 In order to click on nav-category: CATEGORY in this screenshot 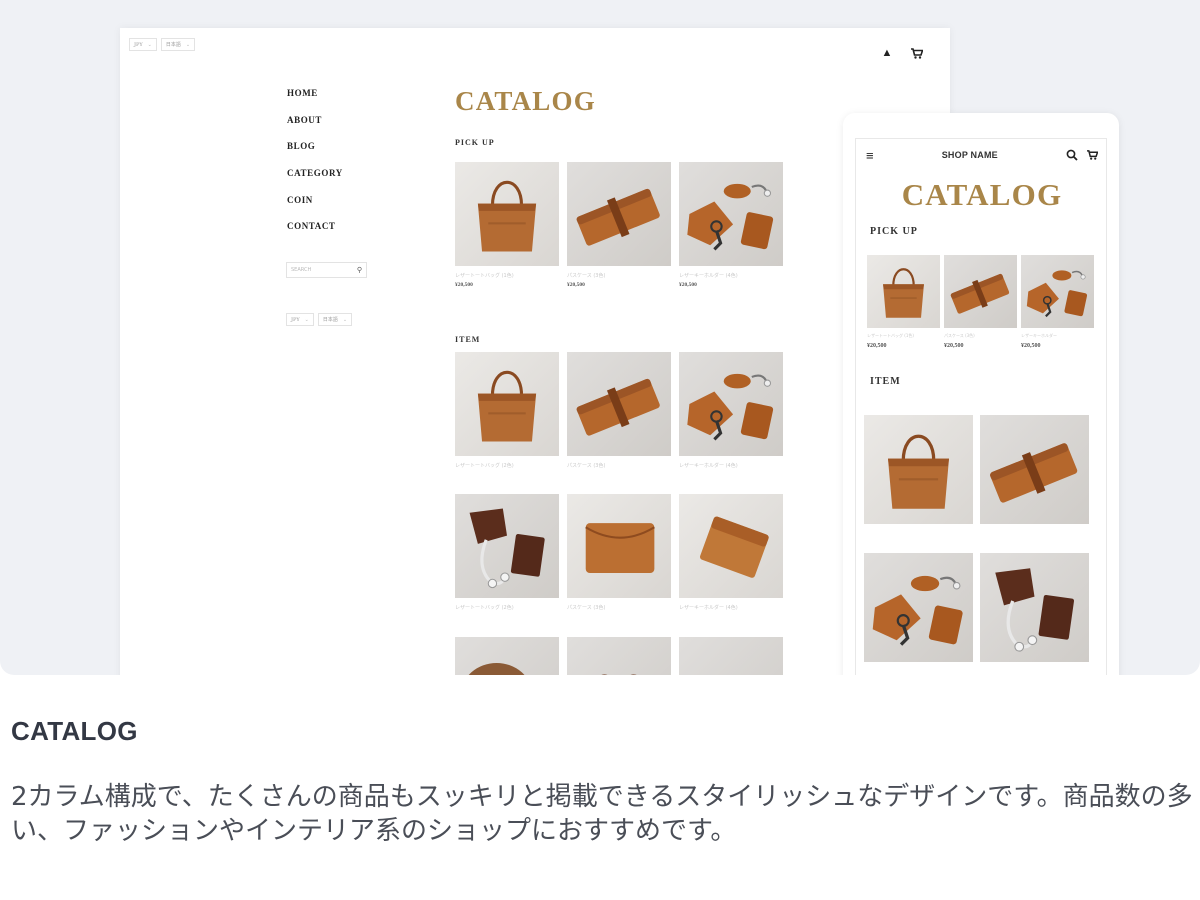, I will do `click(315, 181)`.